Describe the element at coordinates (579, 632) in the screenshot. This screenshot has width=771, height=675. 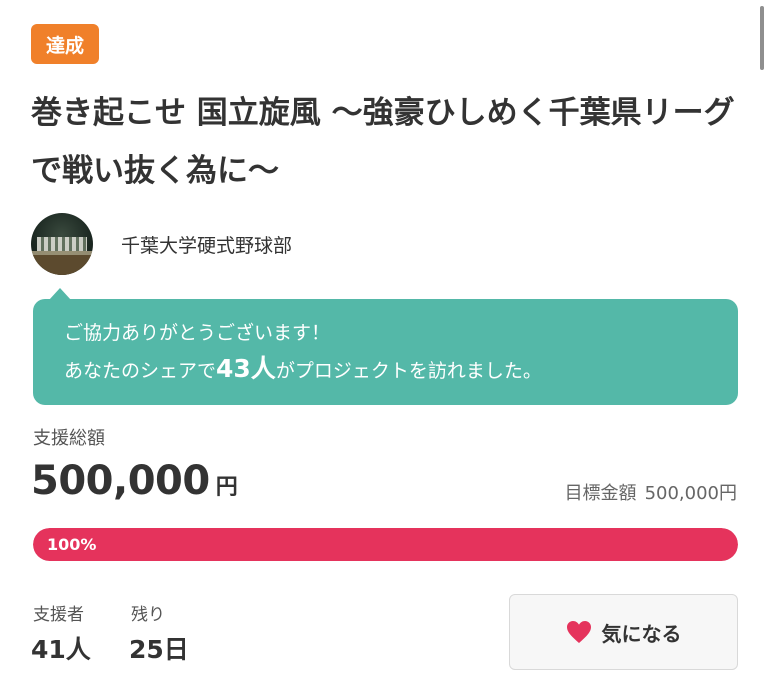
I see `heart-icon` at that location.